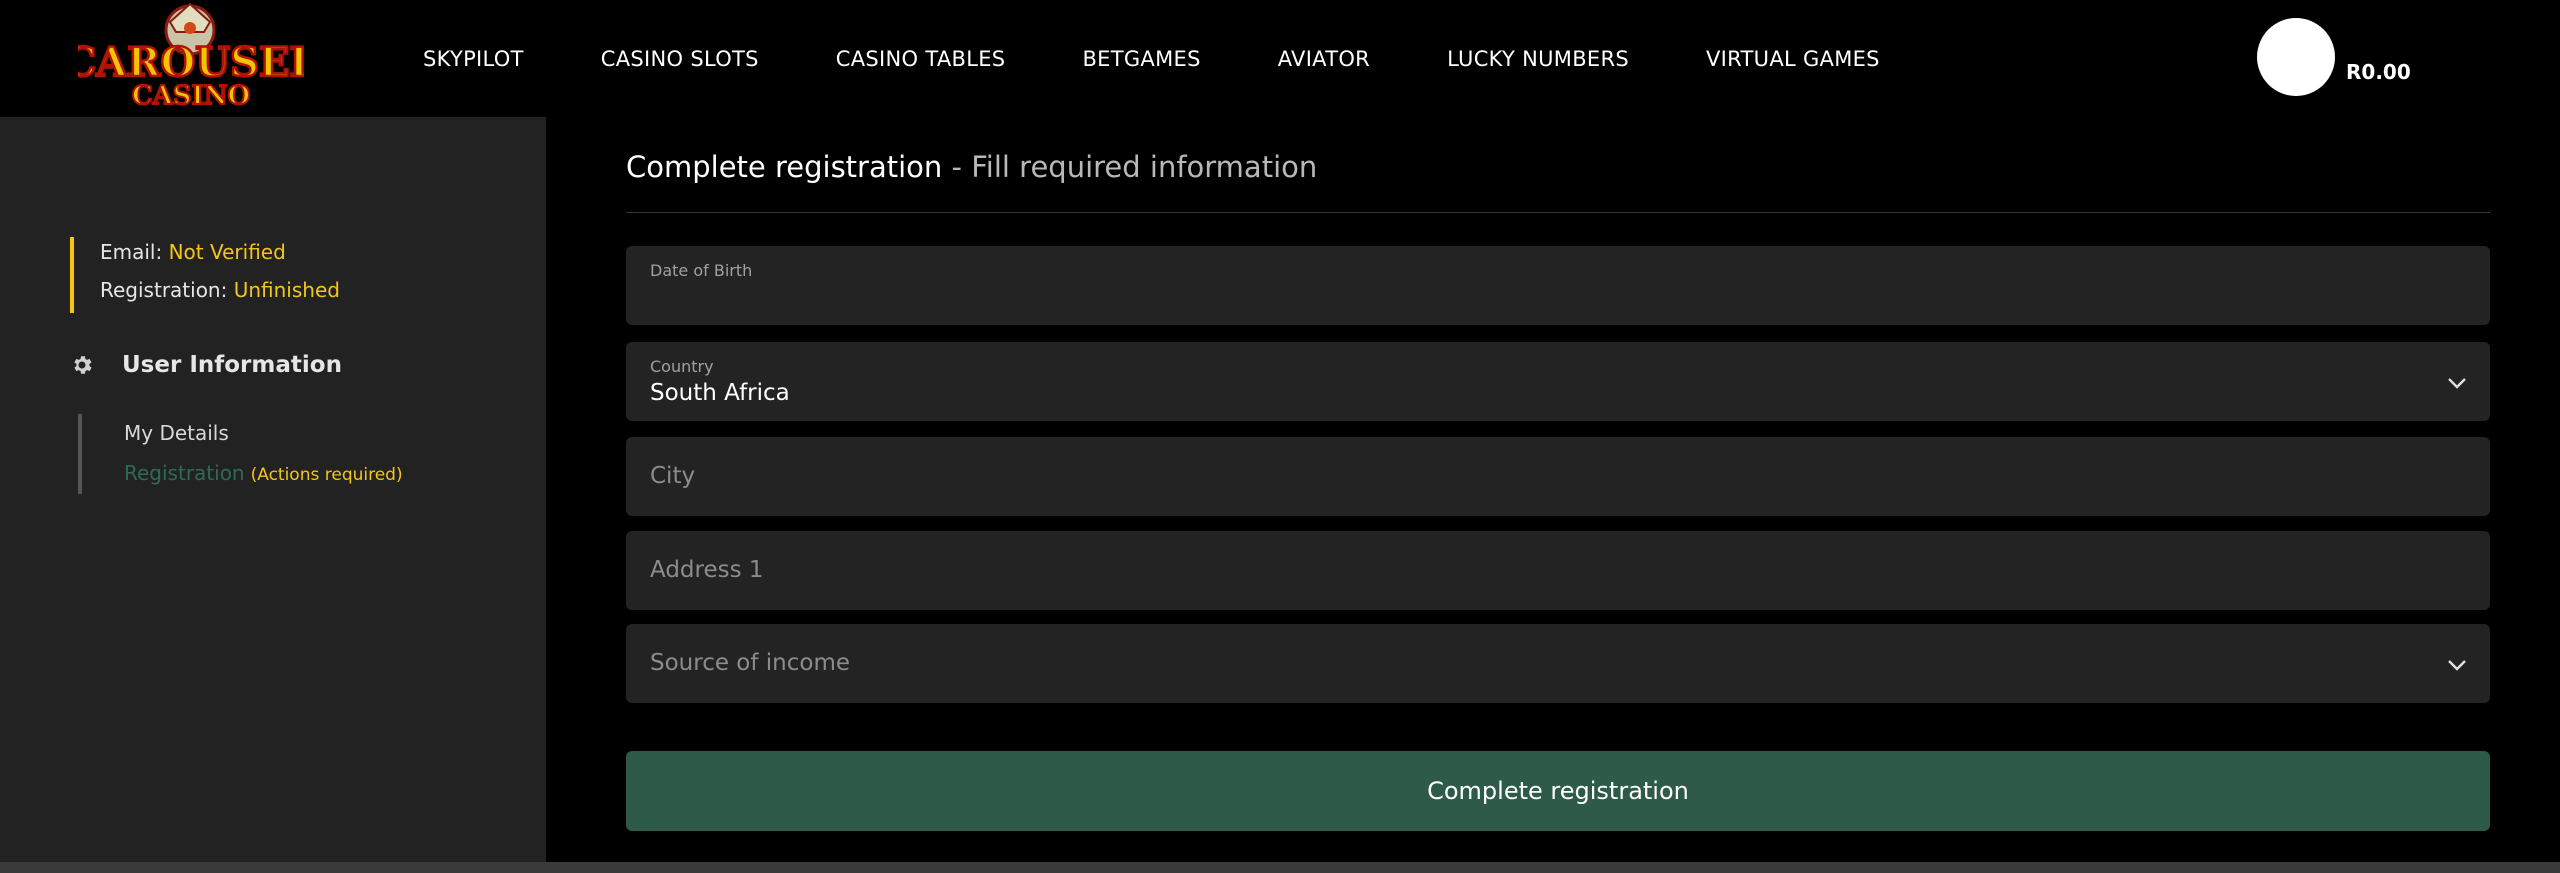 The width and height of the screenshot is (2560, 873). Describe the element at coordinates (1558, 791) in the screenshot. I see `complete-registration-button: Complete registration` at that location.